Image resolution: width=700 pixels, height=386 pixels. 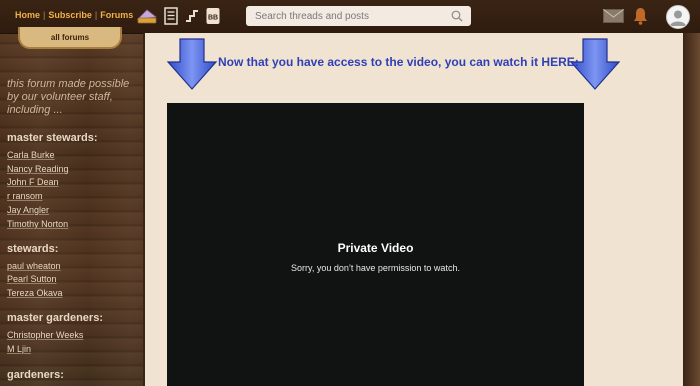 What do you see at coordinates (691, 209) in the screenshot?
I see `panel-edge` at bounding box center [691, 209].